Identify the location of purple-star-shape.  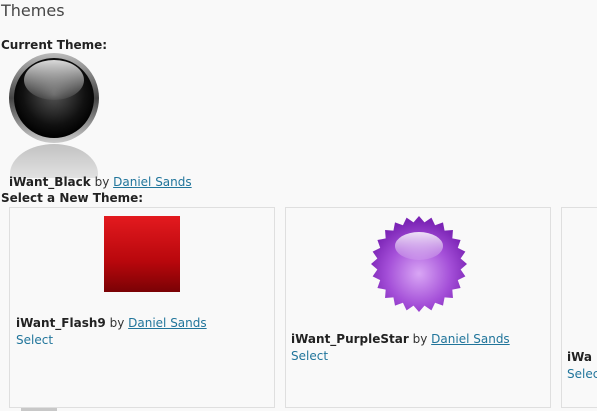
(419, 264).